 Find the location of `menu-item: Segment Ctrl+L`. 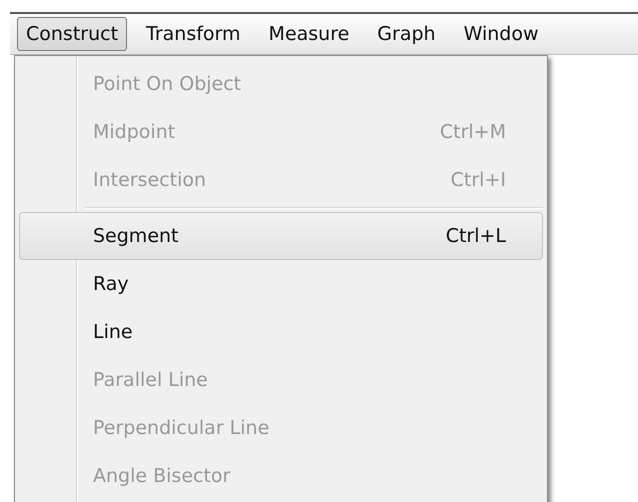

menu-item: Segment Ctrl+L is located at coordinates (281, 236).